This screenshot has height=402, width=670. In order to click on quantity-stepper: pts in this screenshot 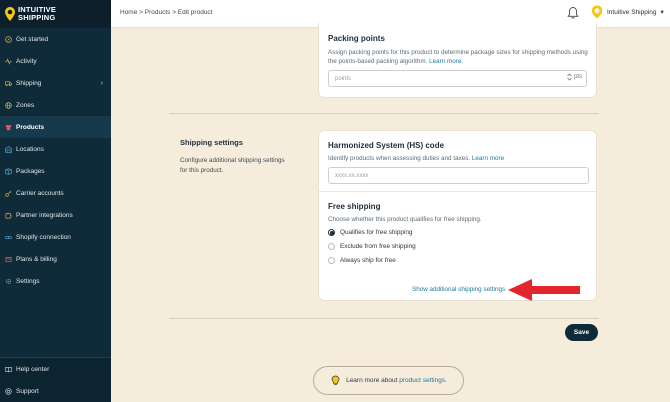, I will do `click(574, 77)`.